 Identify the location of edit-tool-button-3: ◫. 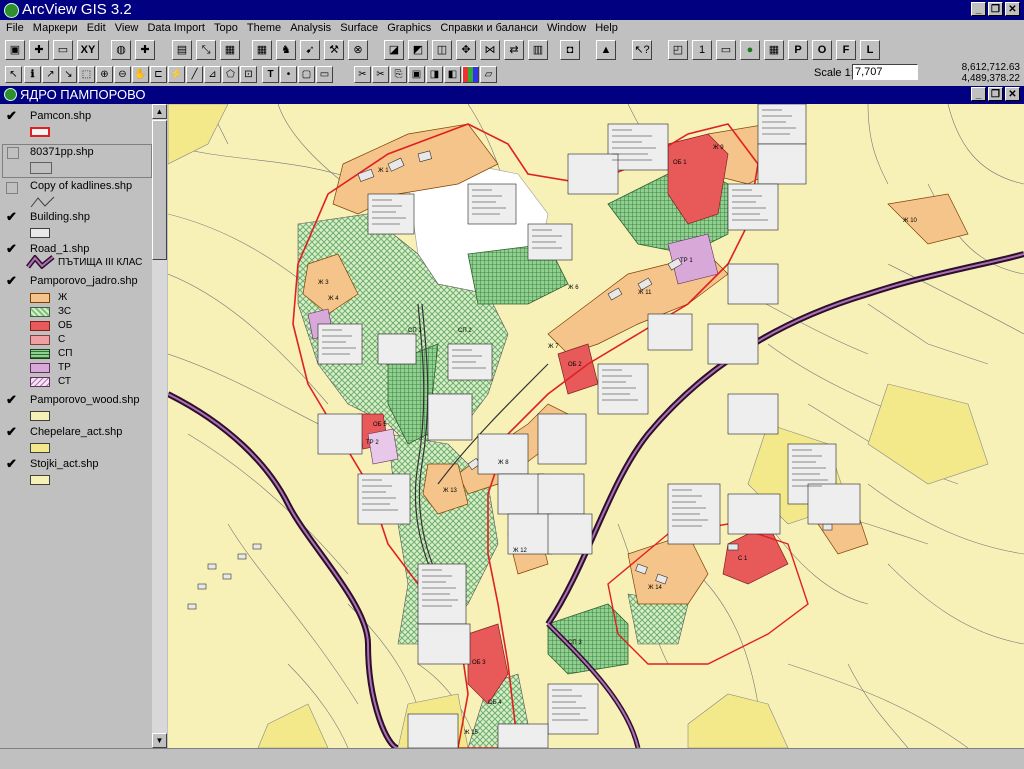
(442, 50).